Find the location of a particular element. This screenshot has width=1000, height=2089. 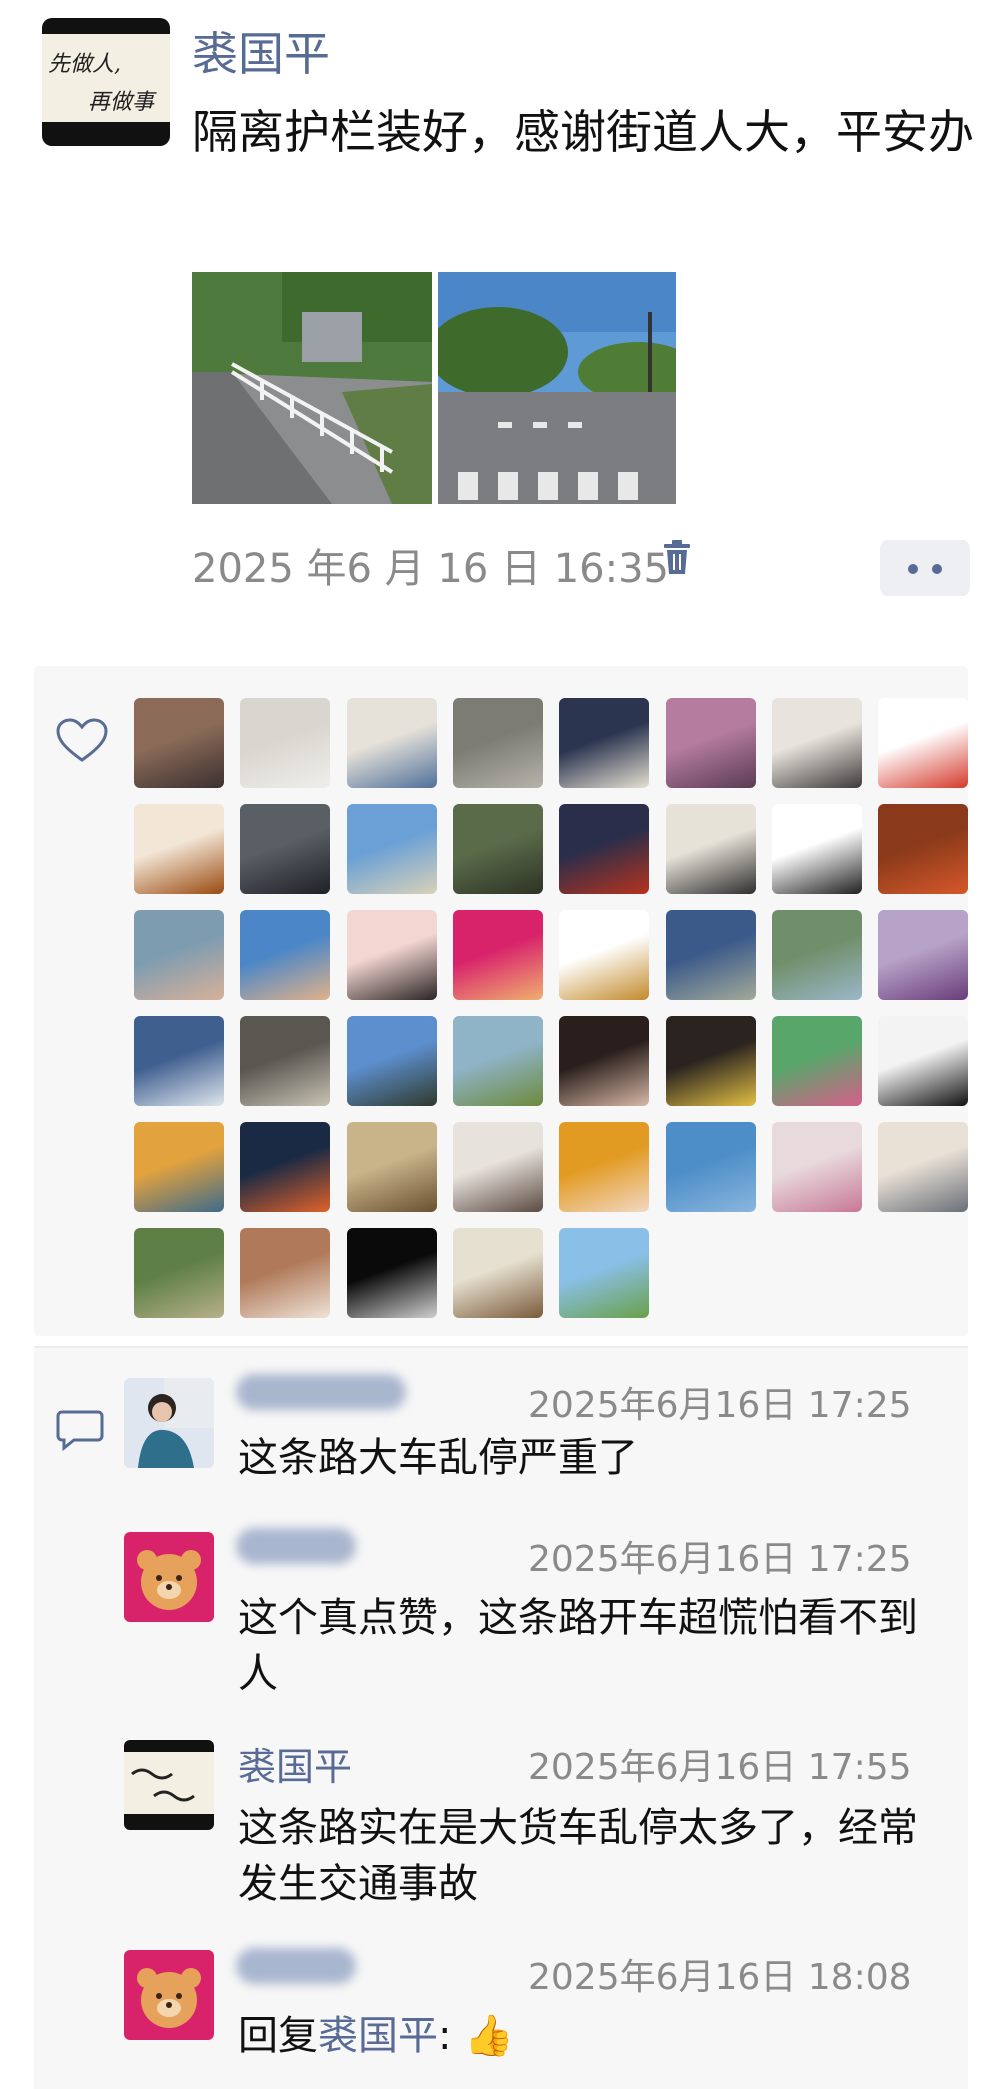

post-timestamp: 2025 年6 月 16 日 16:35 is located at coordinates (430, 569).